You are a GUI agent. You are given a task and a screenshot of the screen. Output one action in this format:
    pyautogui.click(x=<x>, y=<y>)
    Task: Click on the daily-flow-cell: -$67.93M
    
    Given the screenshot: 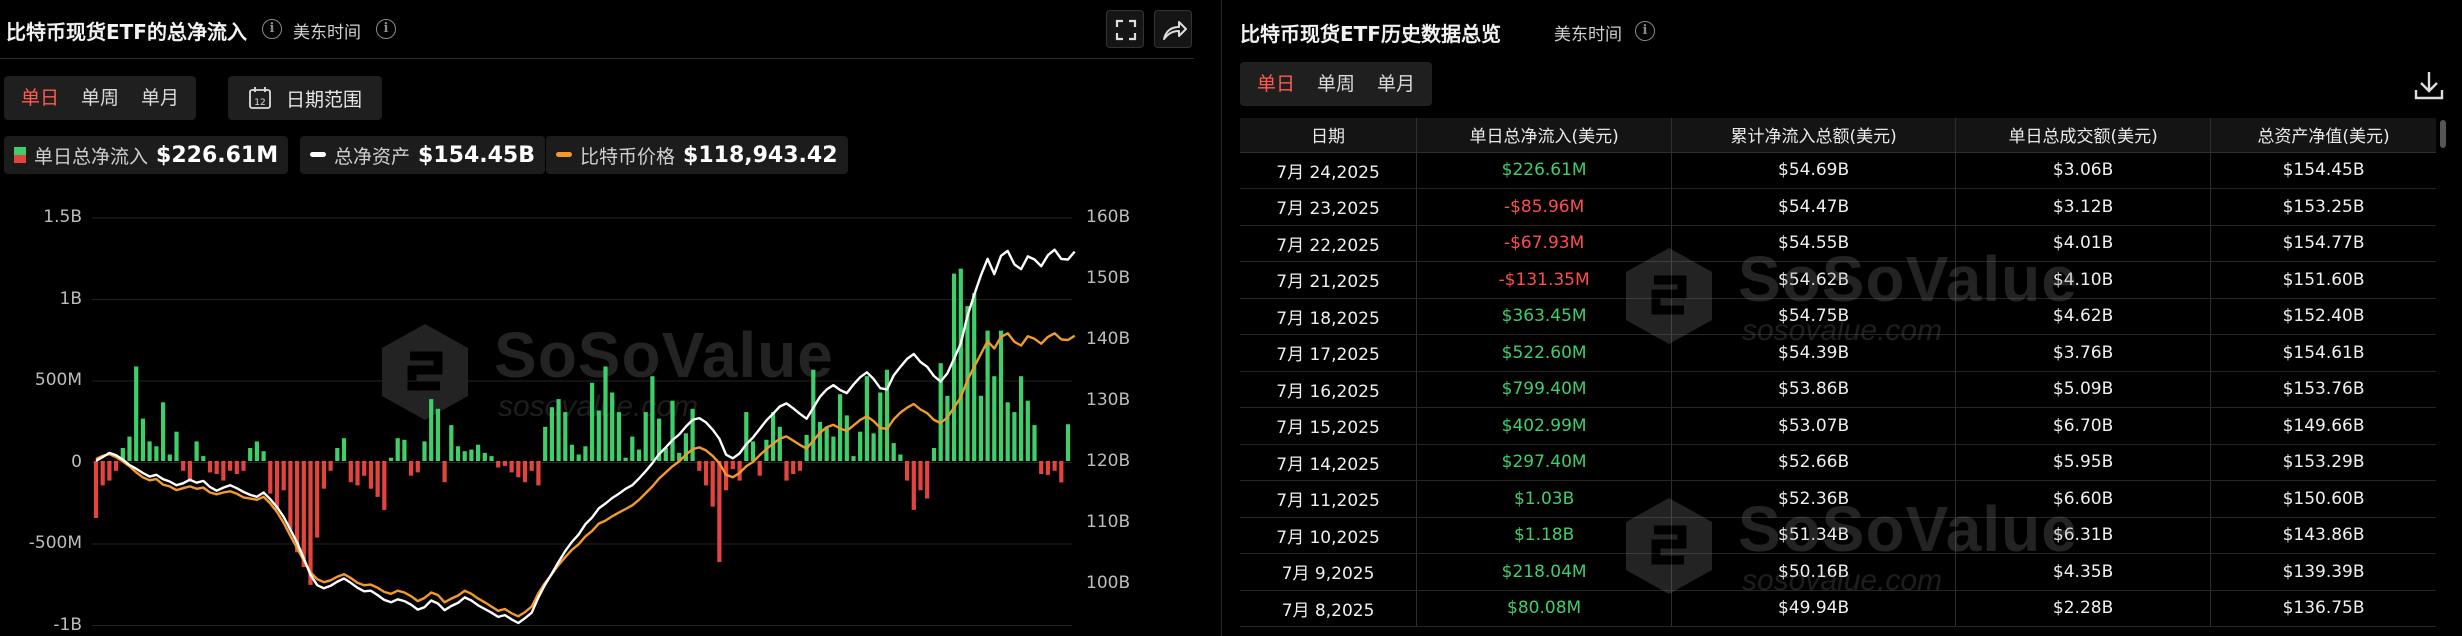 What is the action you would take?
    pyautogui.click(x=1544, y=243)
    